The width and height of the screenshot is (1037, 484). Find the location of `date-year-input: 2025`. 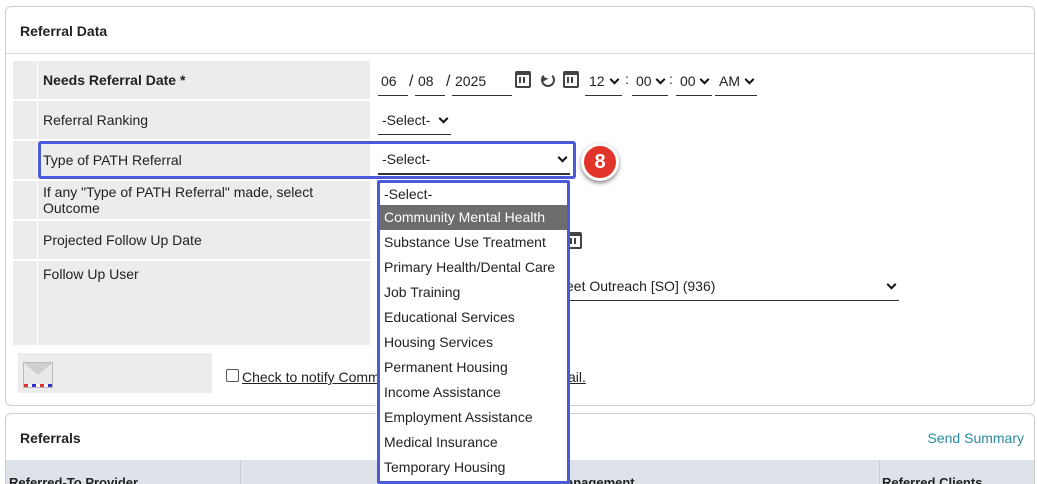

date-year-input: 2025 is located at coordinates (482, 81).